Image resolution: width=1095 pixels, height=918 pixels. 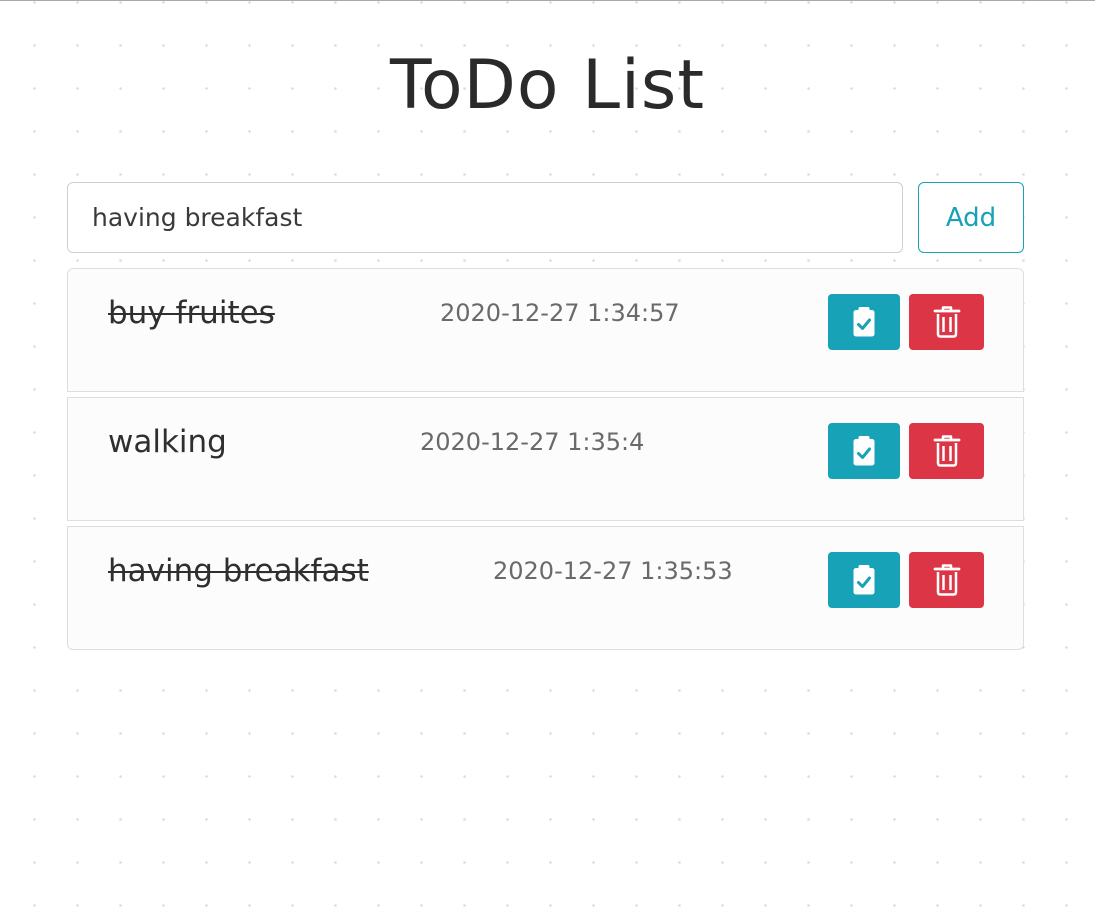 I want to click on top-divider, so click(x=547, y=0).